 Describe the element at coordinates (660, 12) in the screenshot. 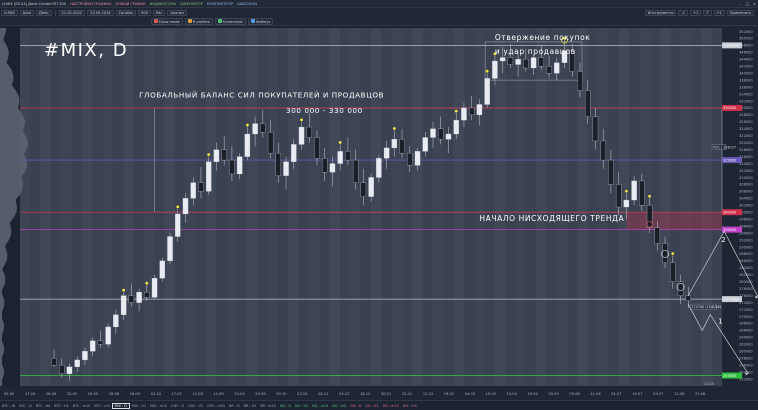

I see `tools-button: Инструменты` at that location.